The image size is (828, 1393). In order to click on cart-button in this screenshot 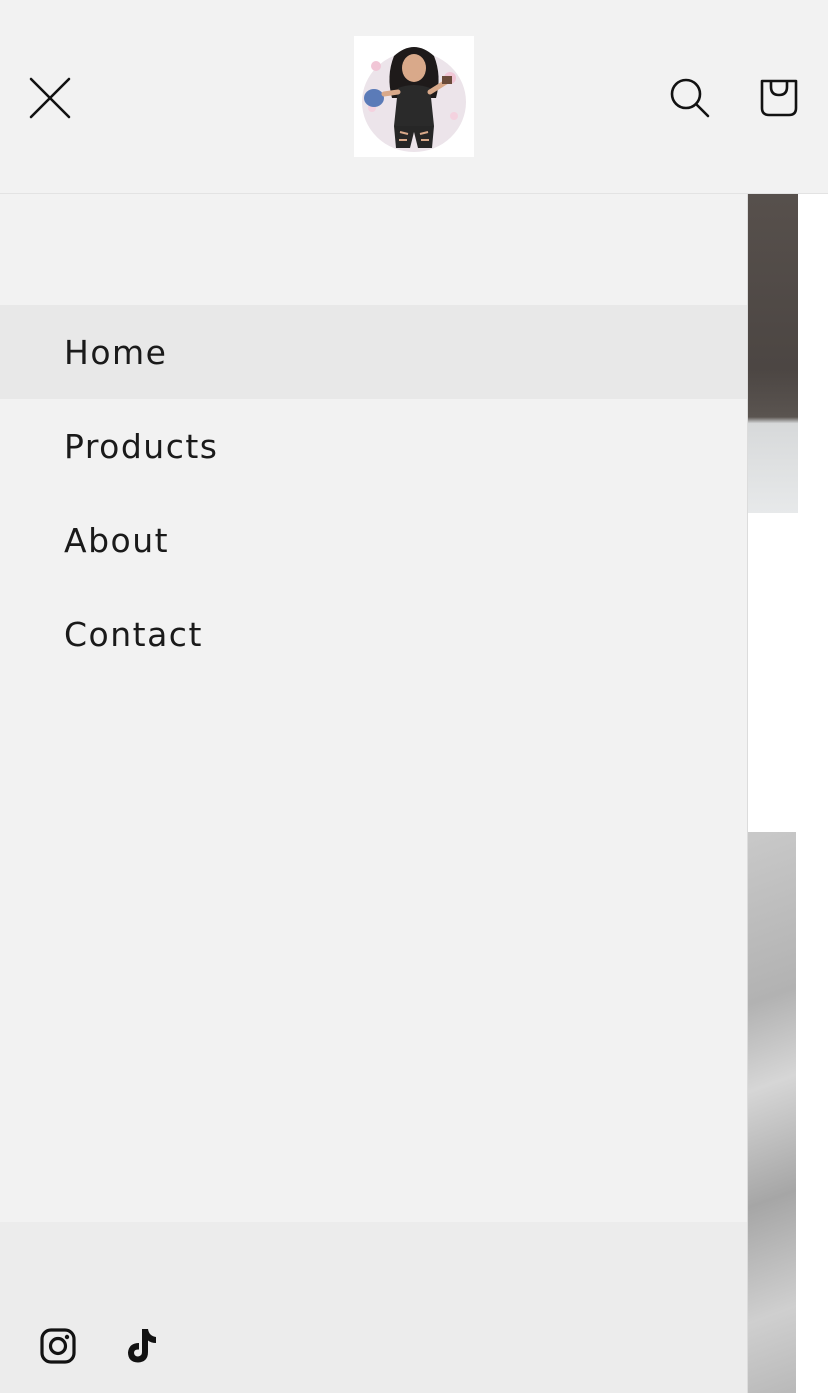, I will do `click(779, 97)`.